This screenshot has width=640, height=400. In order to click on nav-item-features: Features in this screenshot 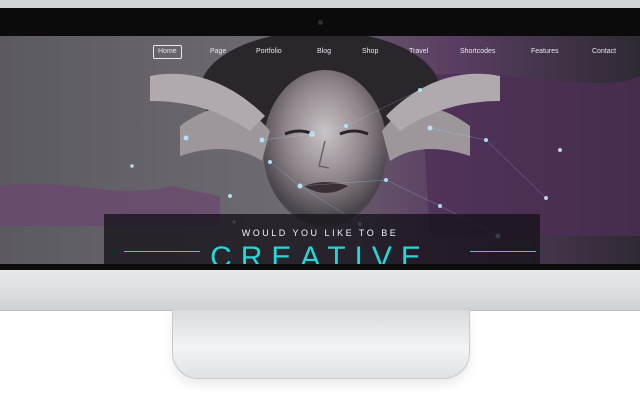, I will do `click(545, 52)`.